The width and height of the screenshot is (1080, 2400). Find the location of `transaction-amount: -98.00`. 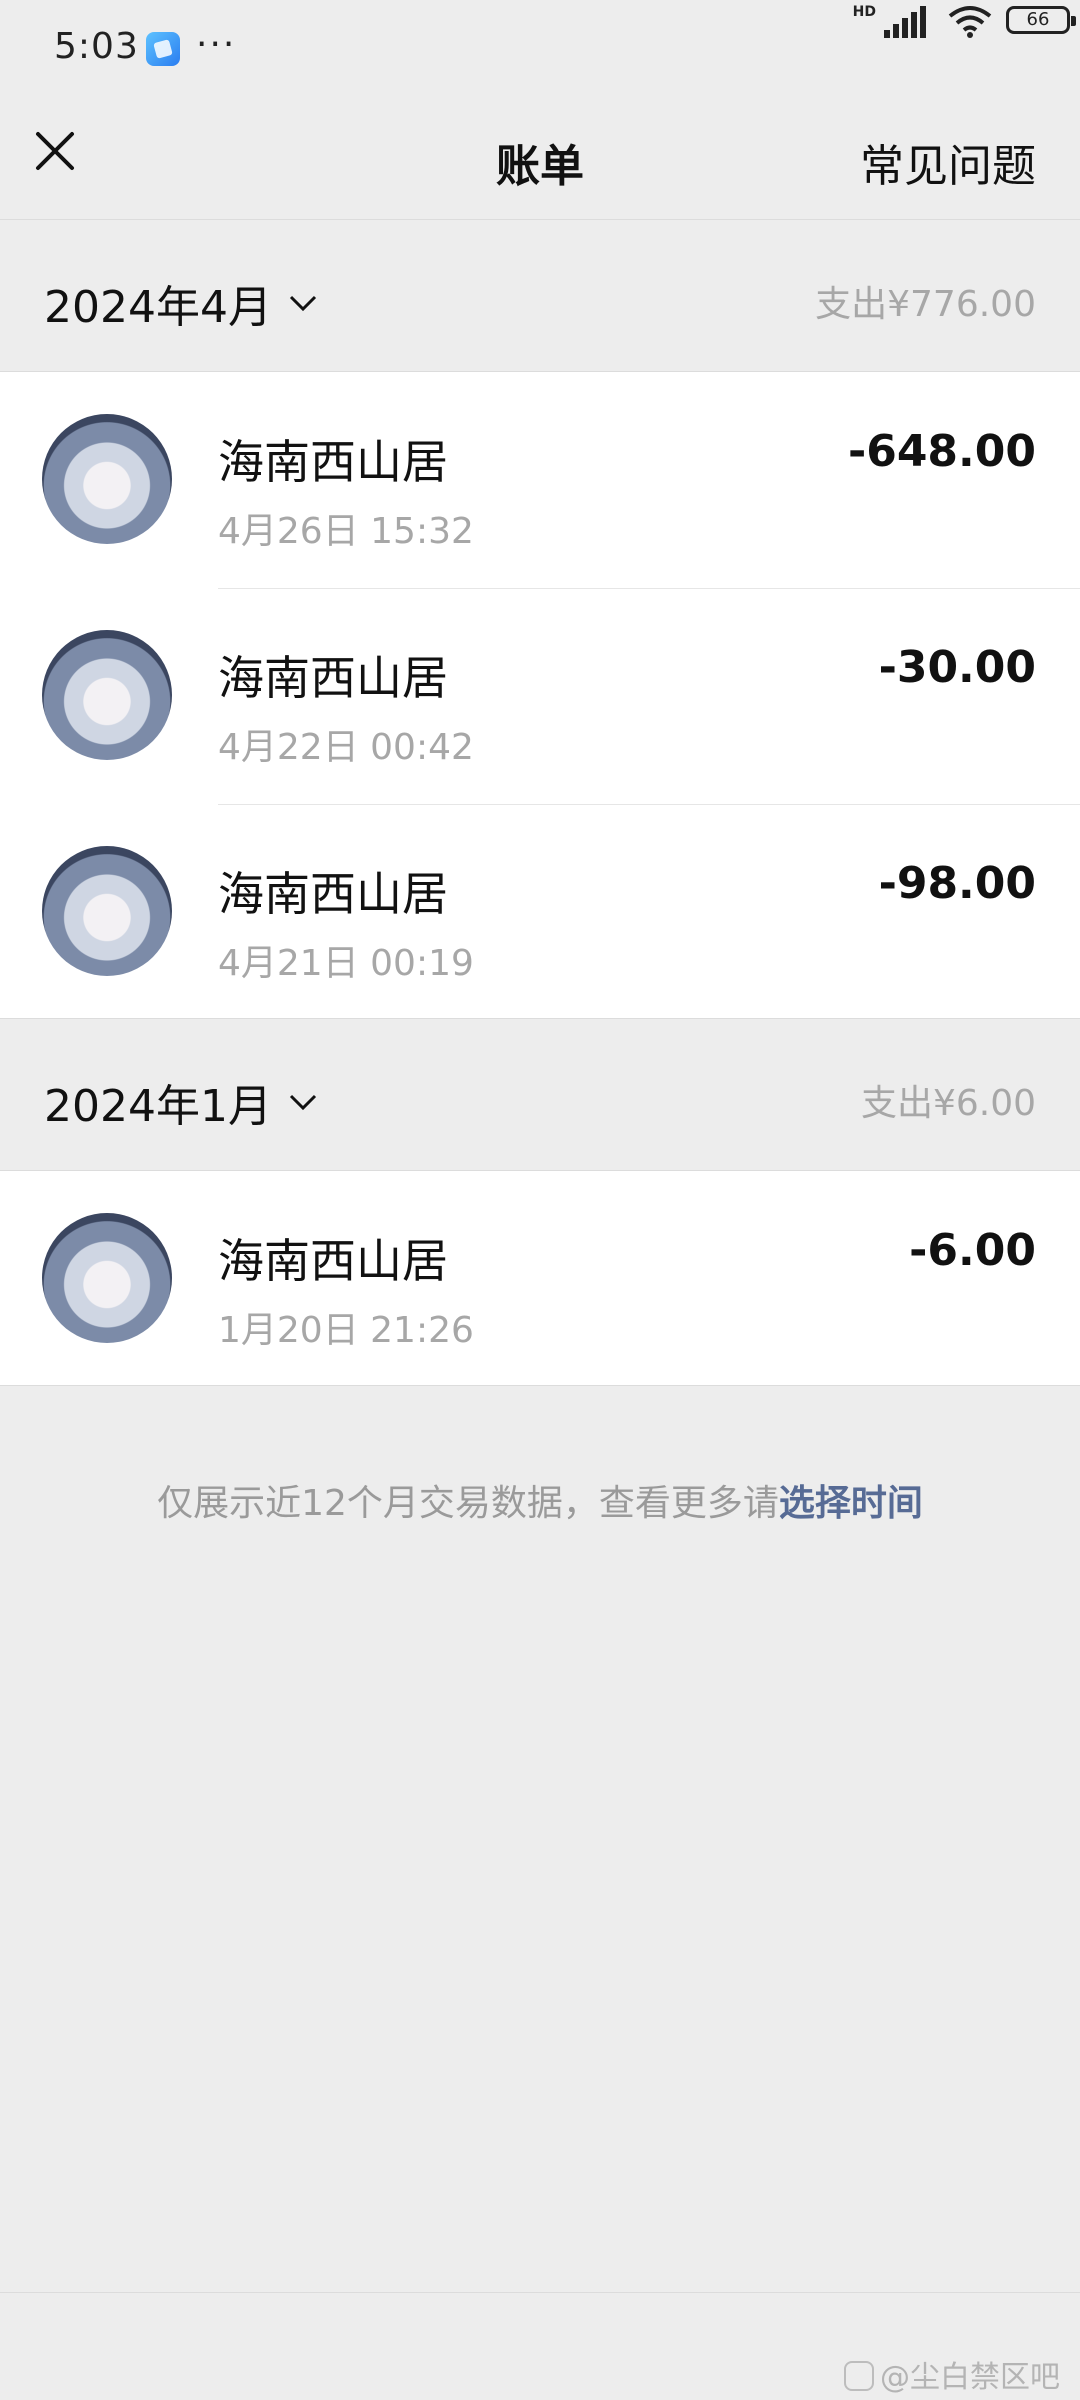

transaction-amount: -98.00 is located at coordinates (957, 883).